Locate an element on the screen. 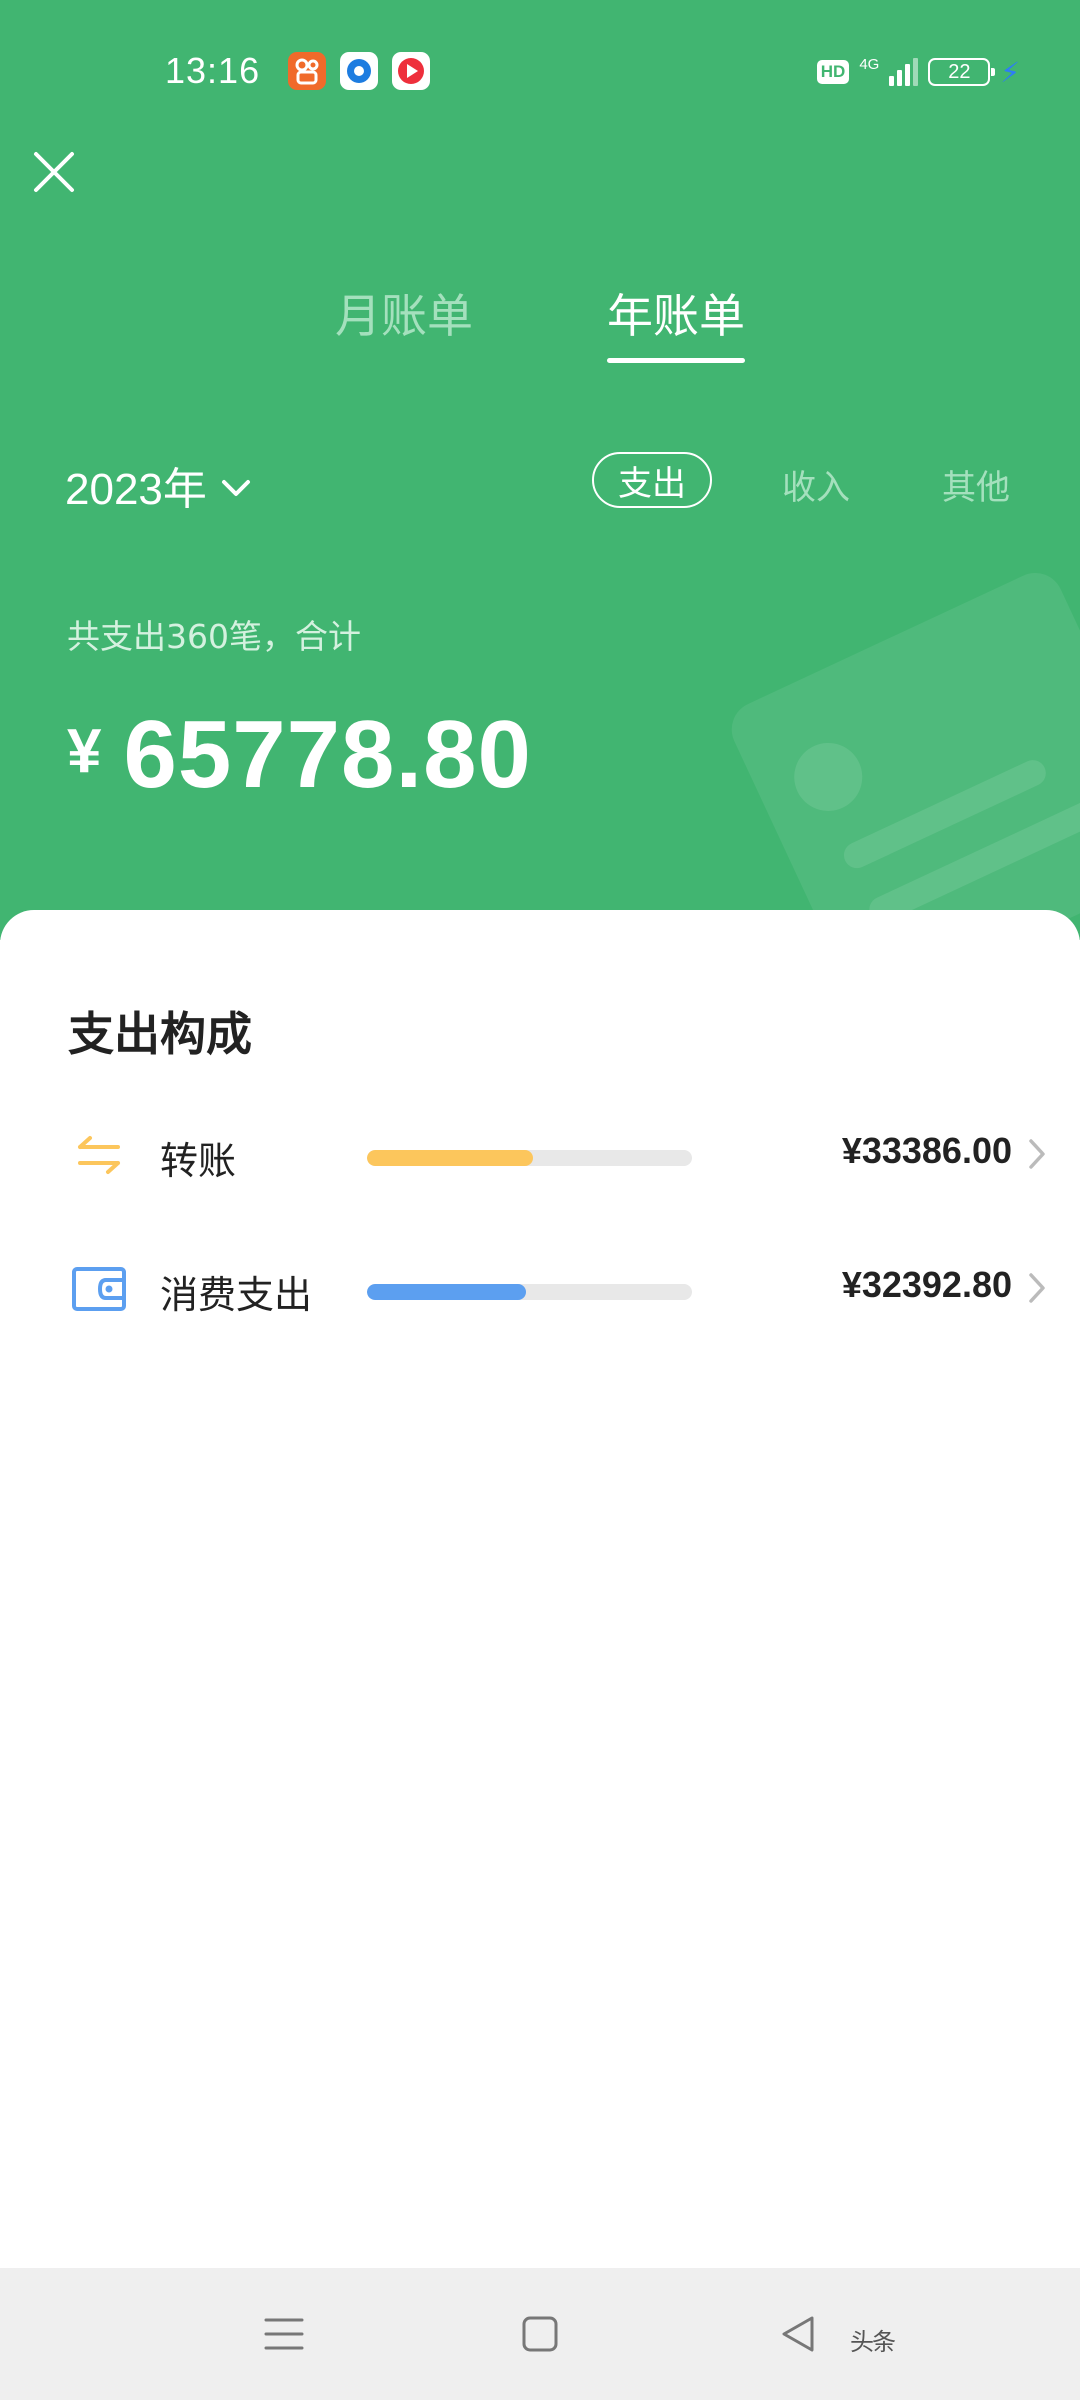 The width and height of the screenshot is (1080, 2400). breakdown-title: 支出构成 is located at coordinates (160, 1034).